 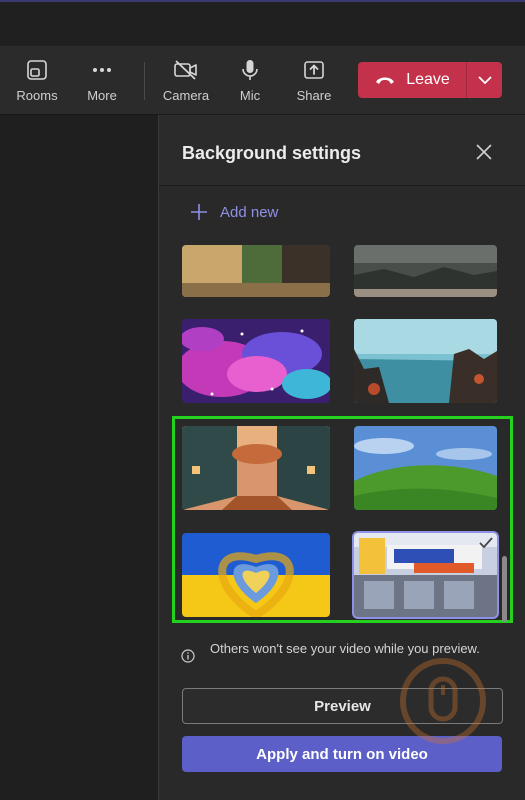 I want to click on add-new-button: Add new, so click(x=234, y=212).